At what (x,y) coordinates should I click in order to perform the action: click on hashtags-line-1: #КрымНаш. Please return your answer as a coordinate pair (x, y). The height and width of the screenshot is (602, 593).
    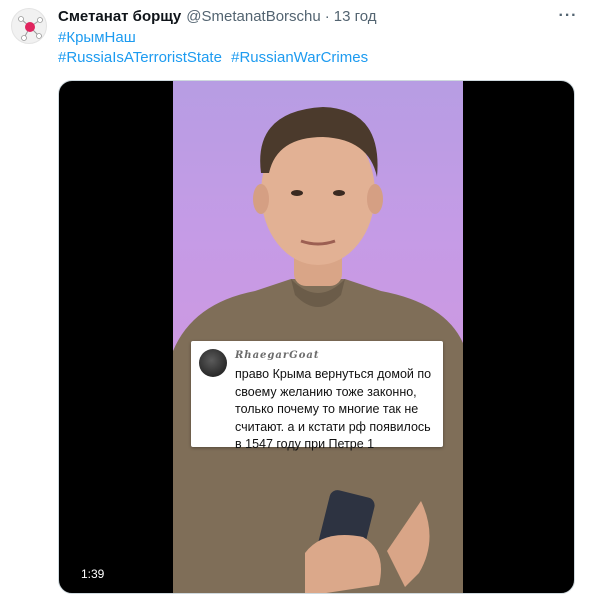
    Looking at the image, I should click on (99, 37).